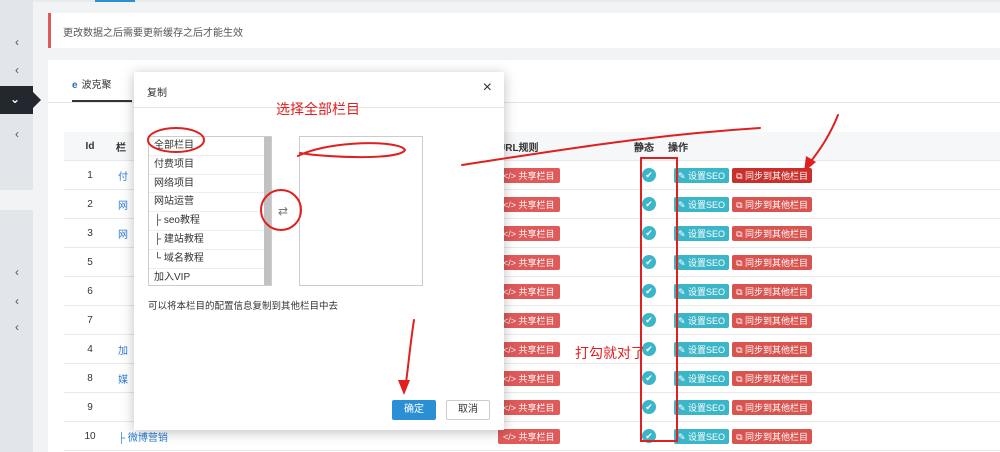  What do you see at coordinates (176, 140) in the screenshot?
I see `circle-all-categories` at bounding box center [176, 140].